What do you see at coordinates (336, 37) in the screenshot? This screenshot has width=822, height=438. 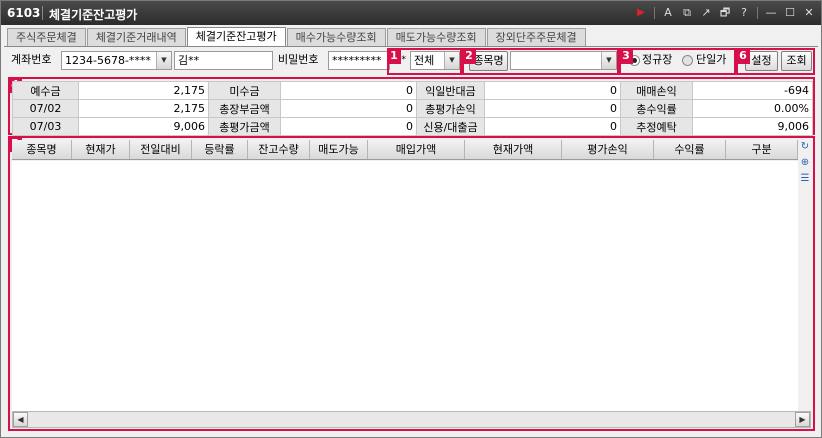 I see `tab-buyable-quantity: 매수가능수량조회` at bounding box center [336, 37].